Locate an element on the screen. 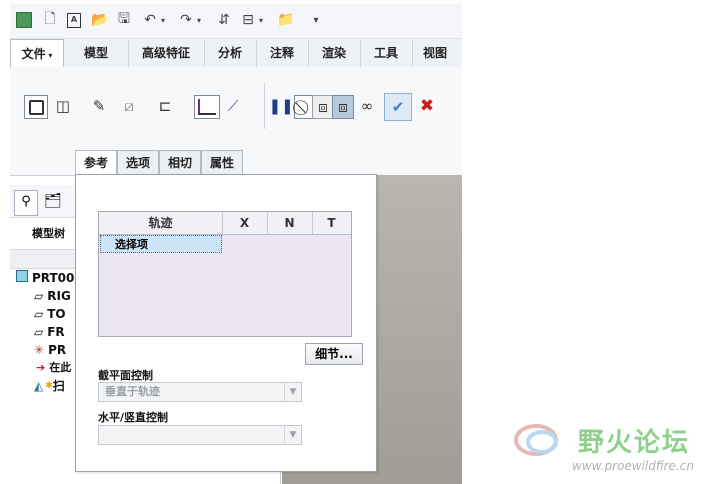 Image resolution: width=720 pixels, height=484 pixels. sweep-solid-icon is located at coordinates (36, 107).